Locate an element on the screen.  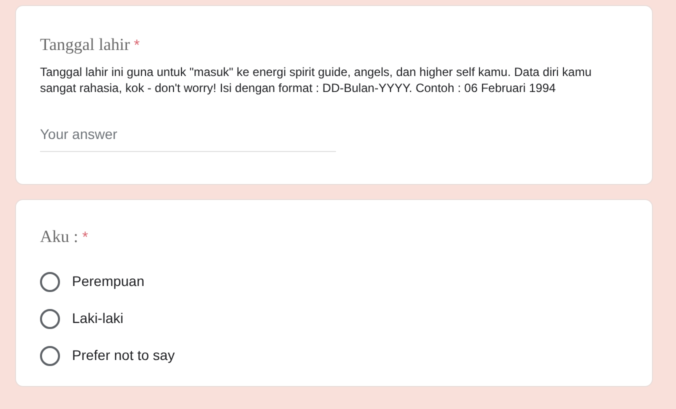
question-title: Tanggal lahir is located at coordinates (85, 45).